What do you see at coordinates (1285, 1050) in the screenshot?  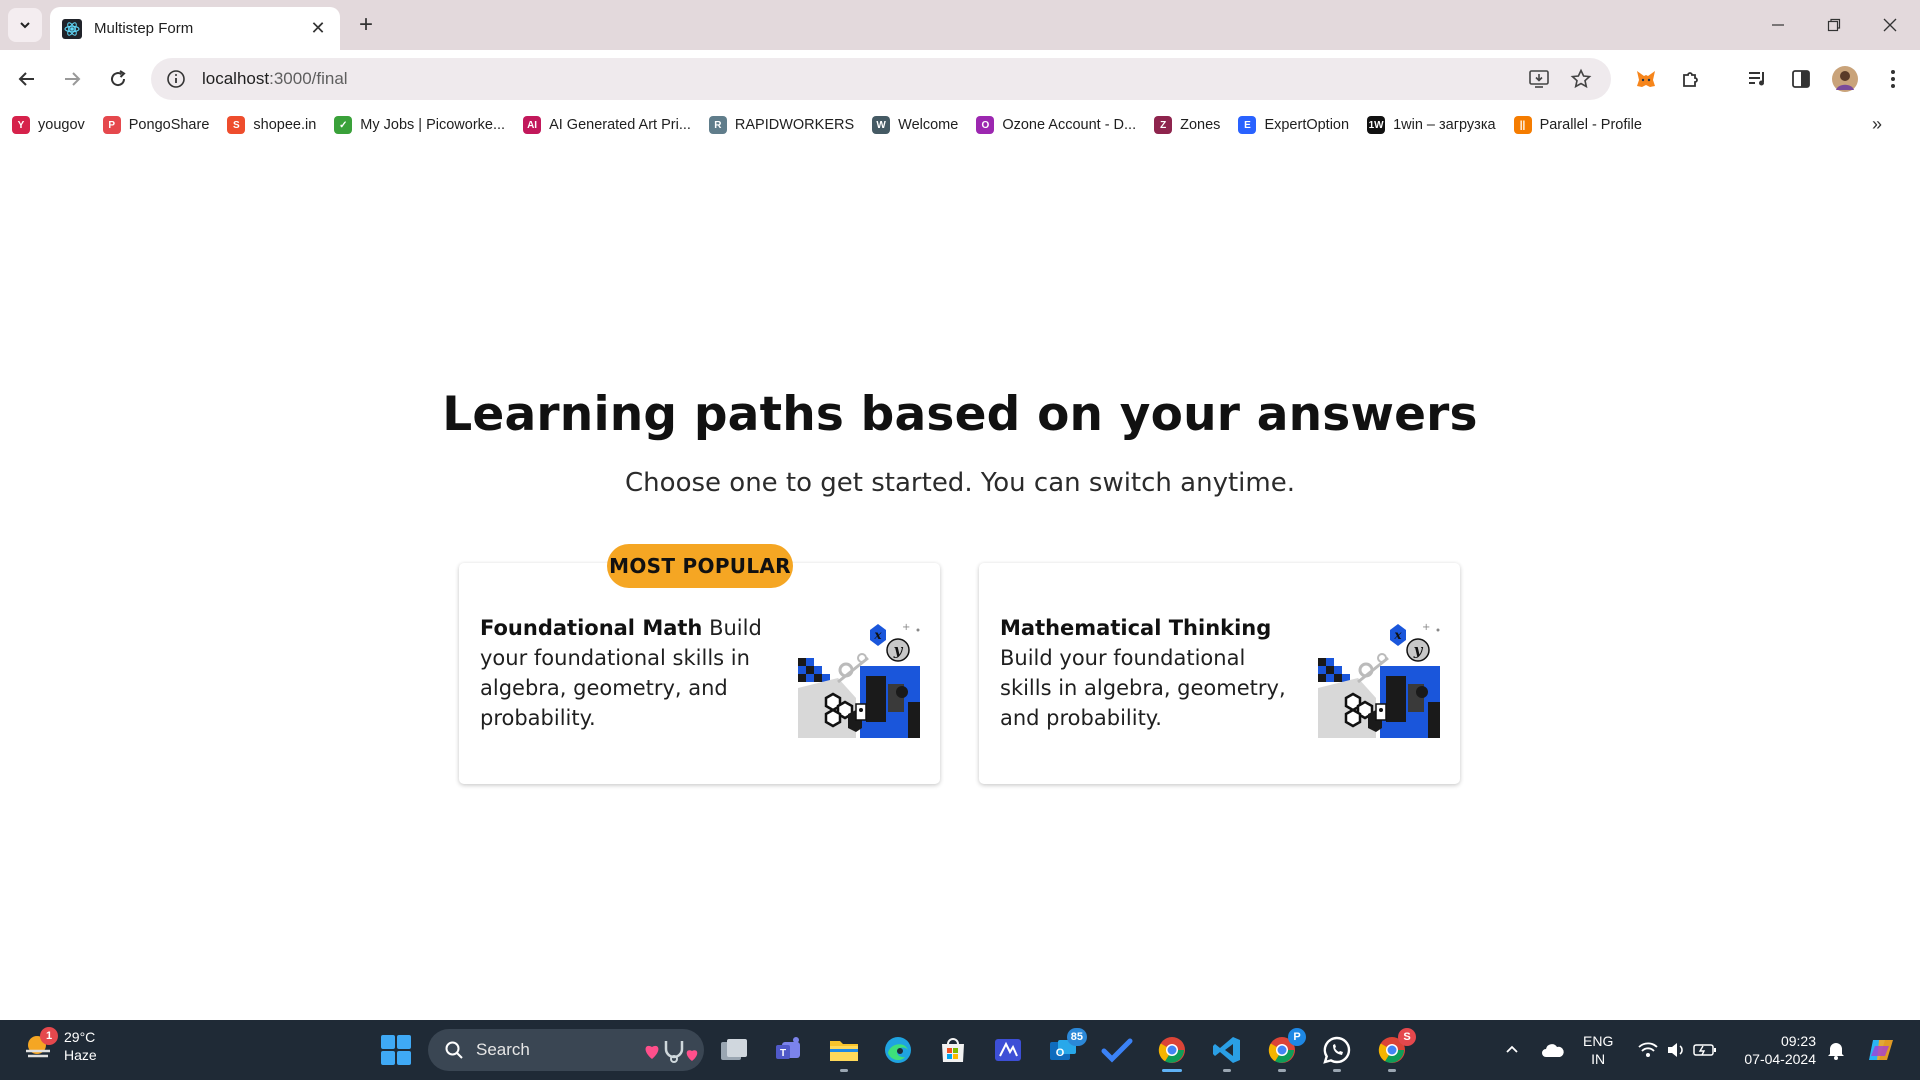 I see `chrome-profile-p-icon: P` at bounding box center [1285, 1050].